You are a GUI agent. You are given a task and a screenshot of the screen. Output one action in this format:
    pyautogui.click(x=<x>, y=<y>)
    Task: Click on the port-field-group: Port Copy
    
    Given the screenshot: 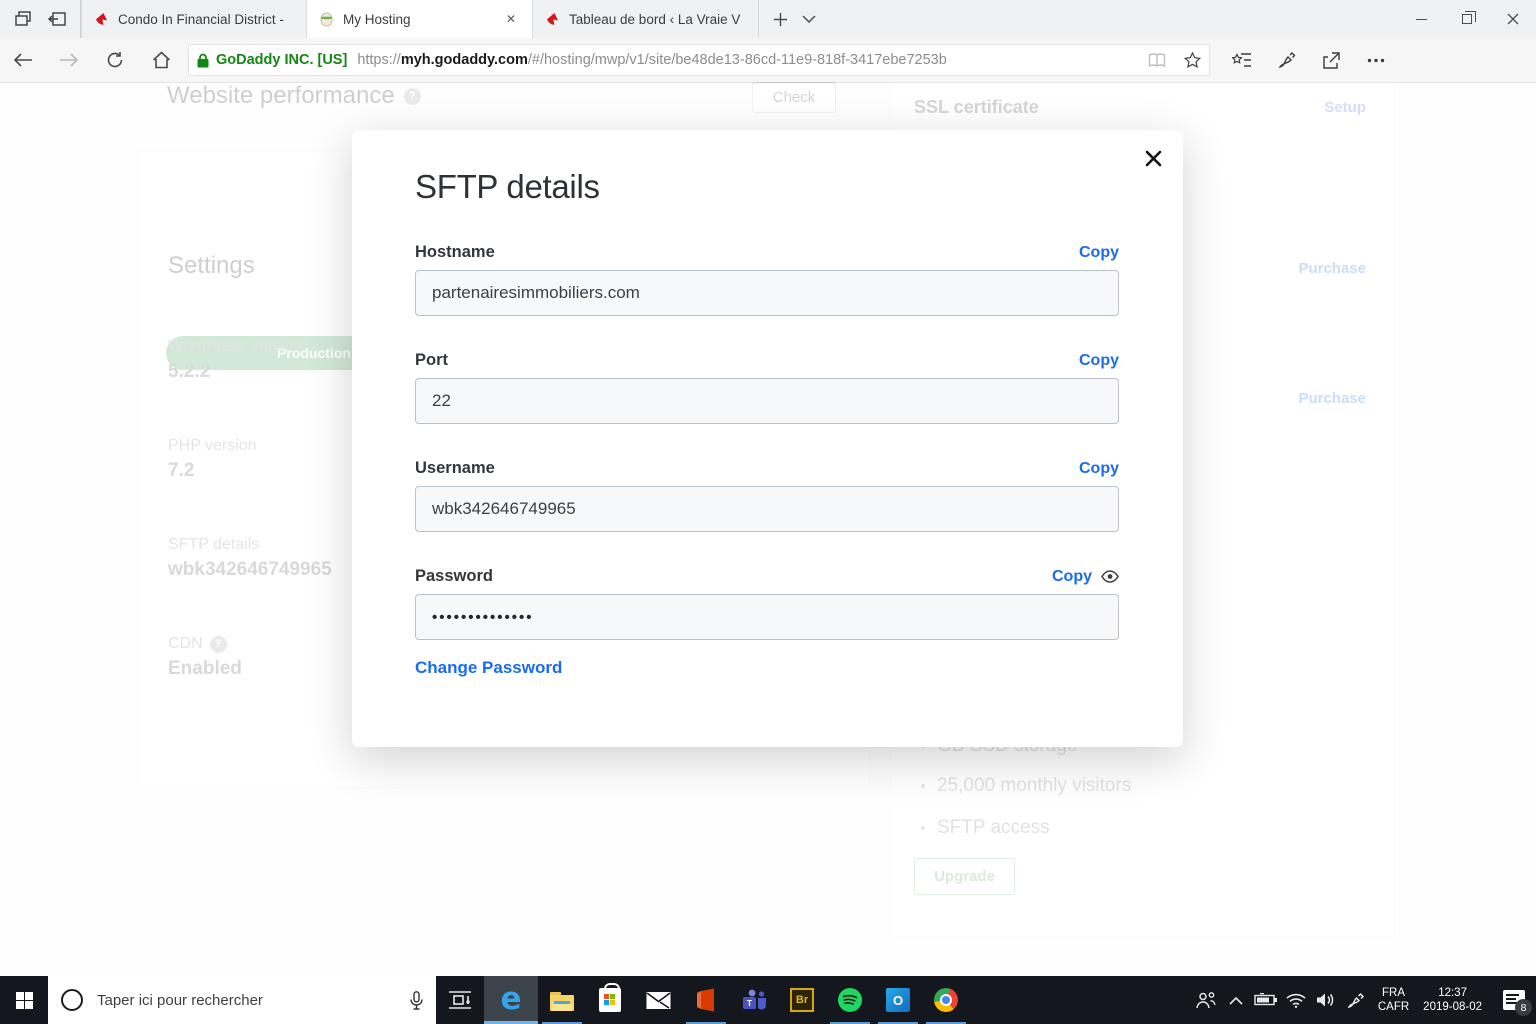 What is the action you would take?
    pyautogui.click(x=767, y=387)
    